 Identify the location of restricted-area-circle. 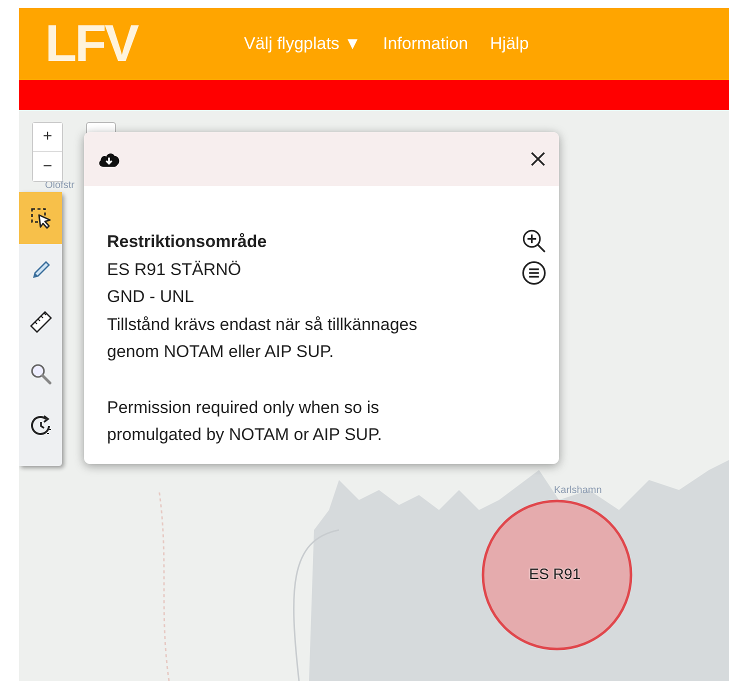
(557, 575).